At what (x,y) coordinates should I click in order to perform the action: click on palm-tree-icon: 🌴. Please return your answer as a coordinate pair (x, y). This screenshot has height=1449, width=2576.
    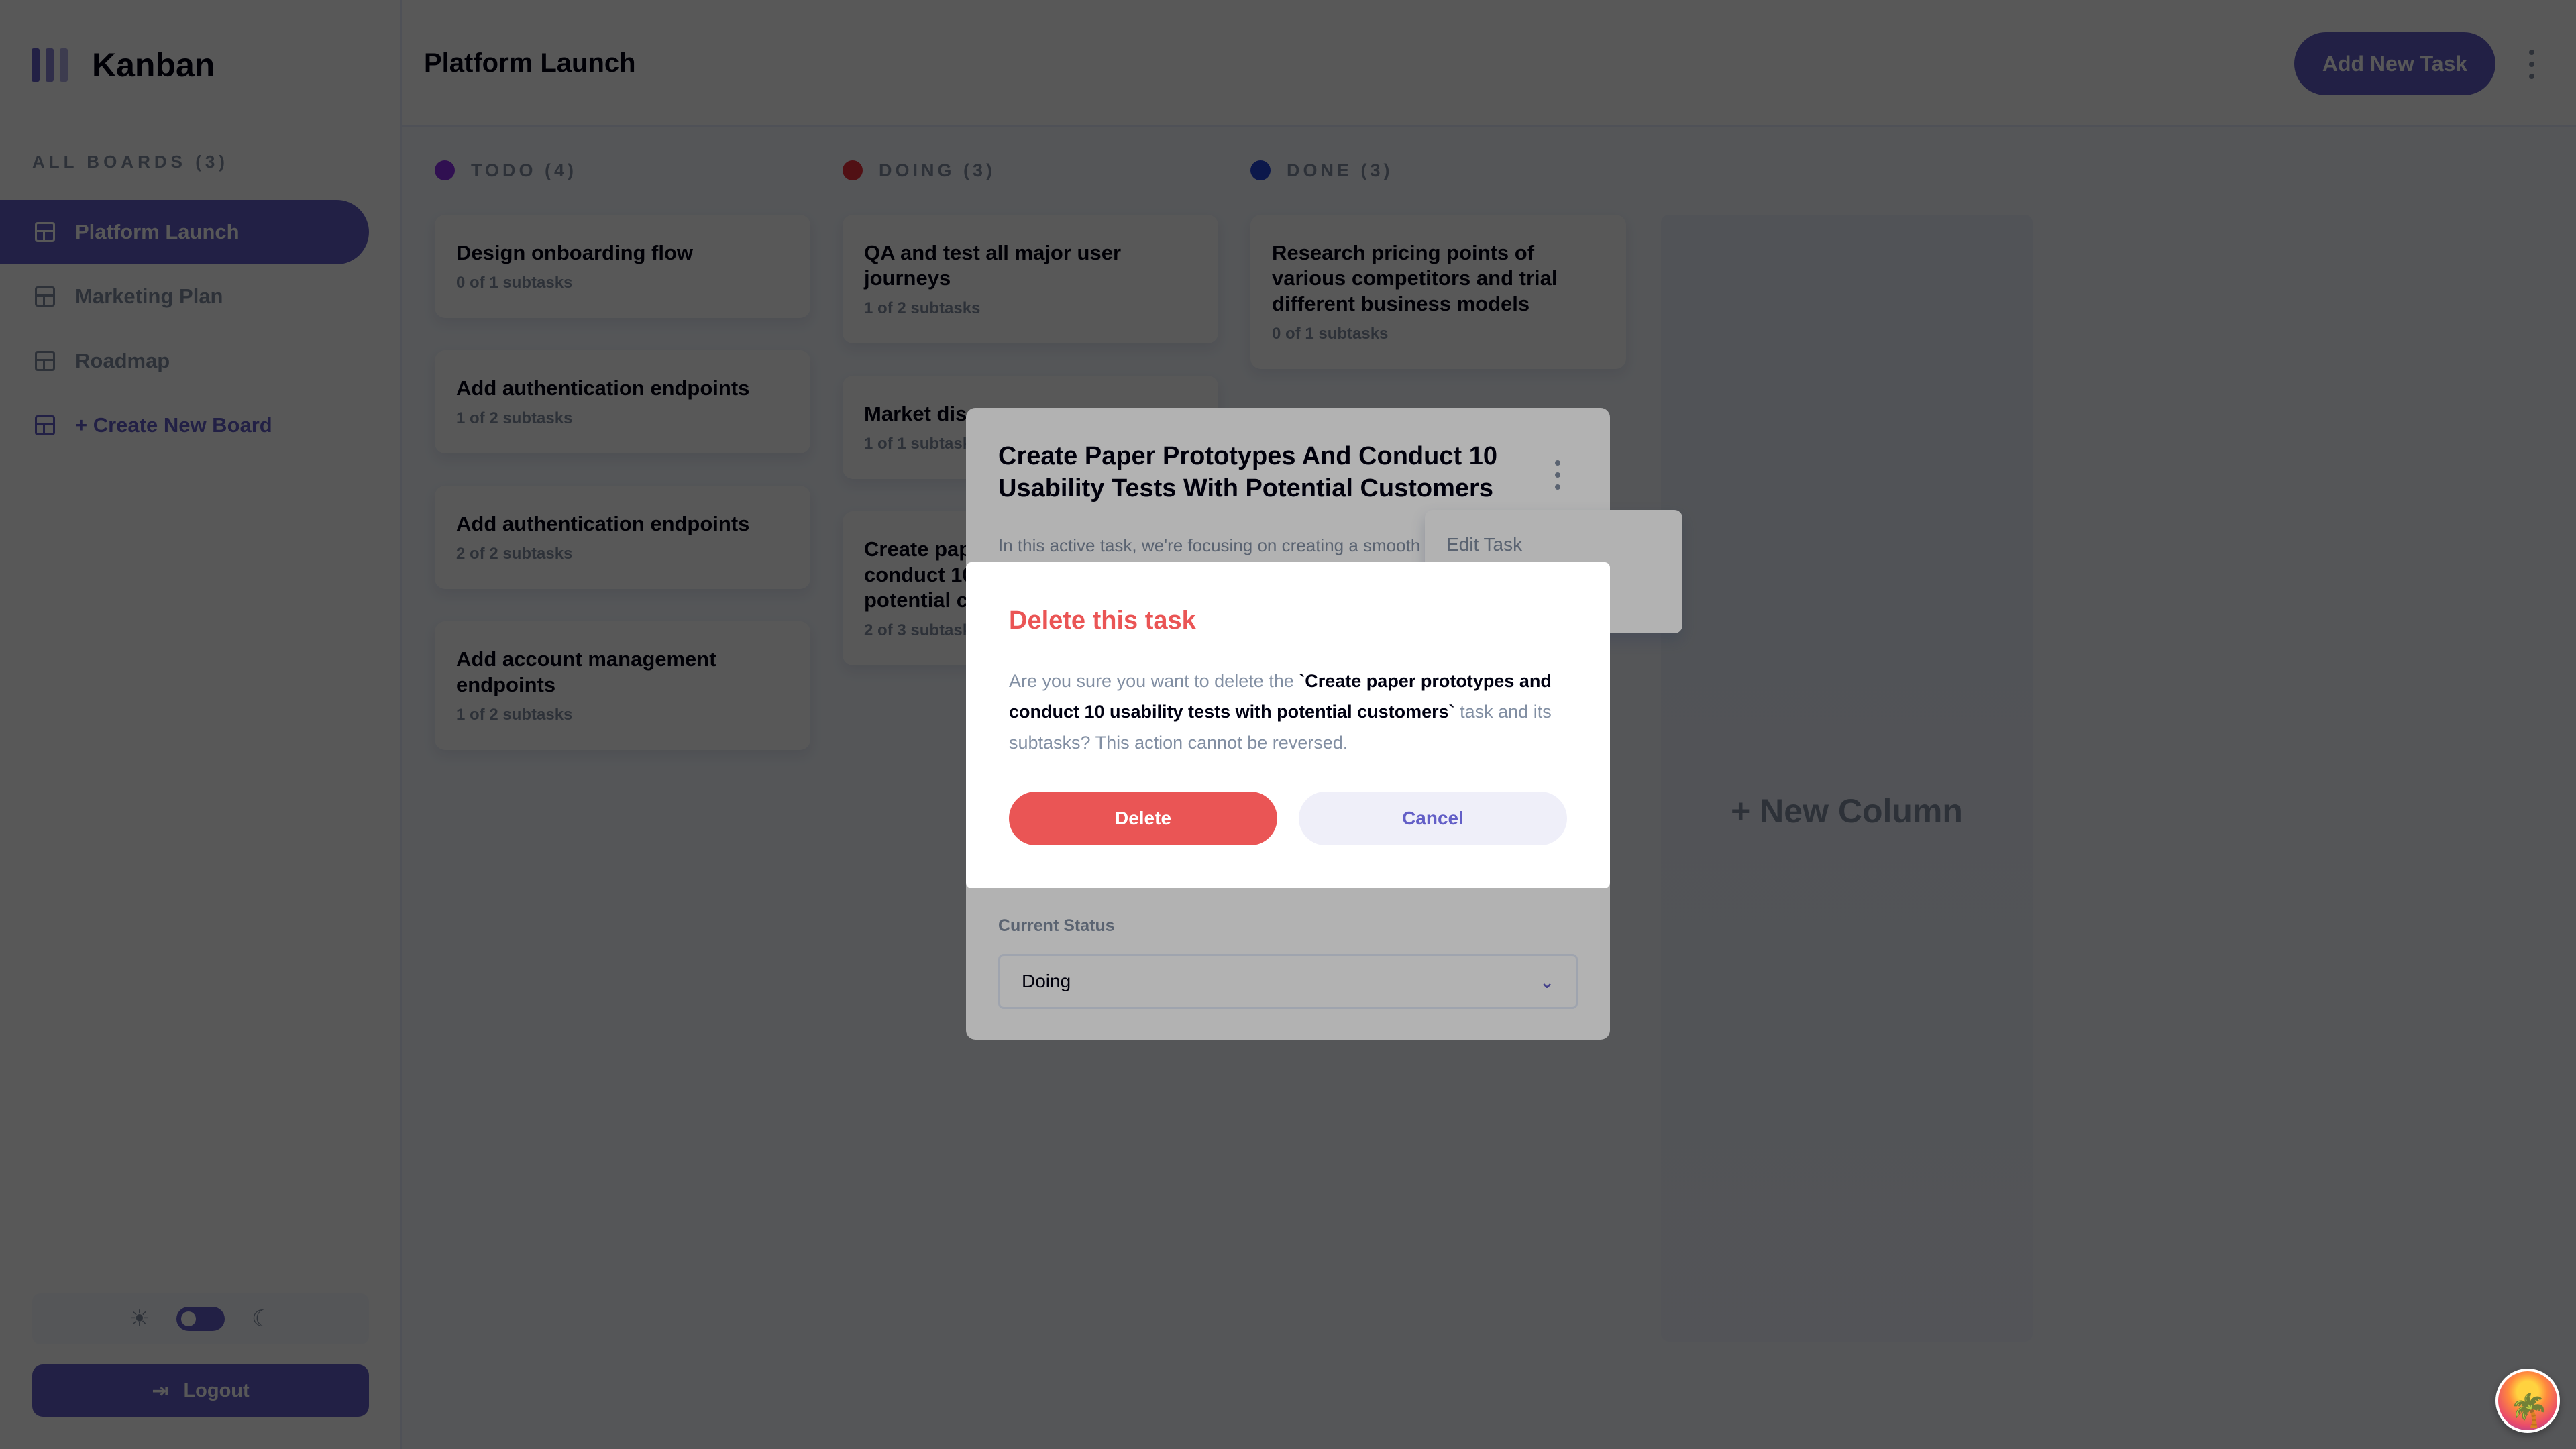
    Looking at the image, I should click on (2529, 1411).